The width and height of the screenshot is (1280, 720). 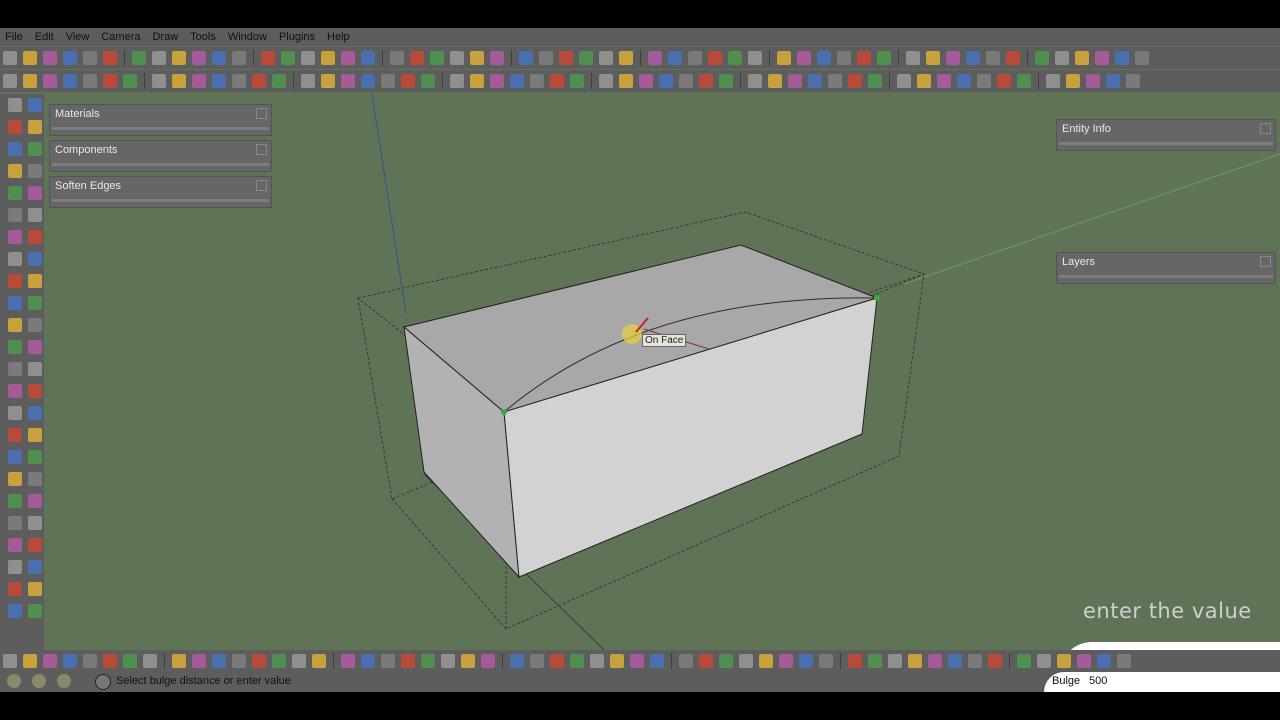 I want to click on user-icon, so click(x=64, y=681).